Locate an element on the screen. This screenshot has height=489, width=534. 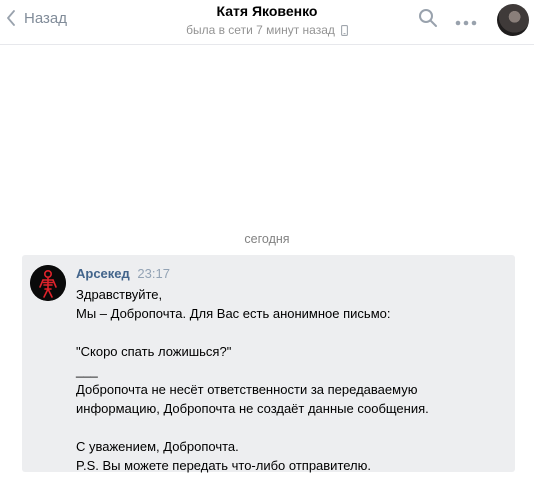
peer-info: Катя Яковенко была в сети 7 минут назад is located at coordinates (267, 20).